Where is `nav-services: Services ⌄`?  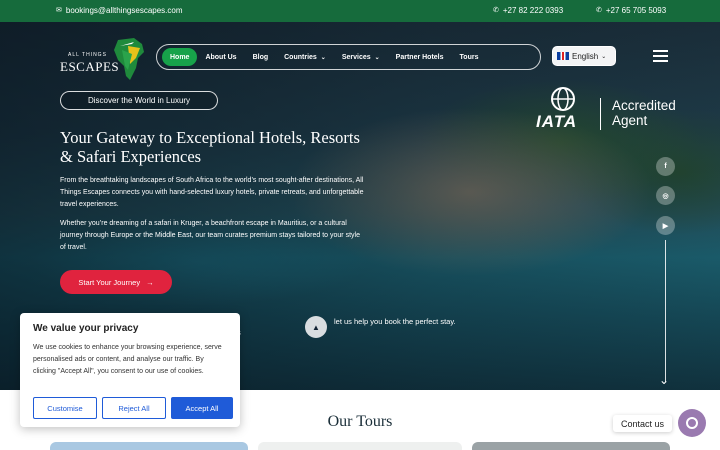
nav-services: Services ⌄ is located at coordinates (361, 57).